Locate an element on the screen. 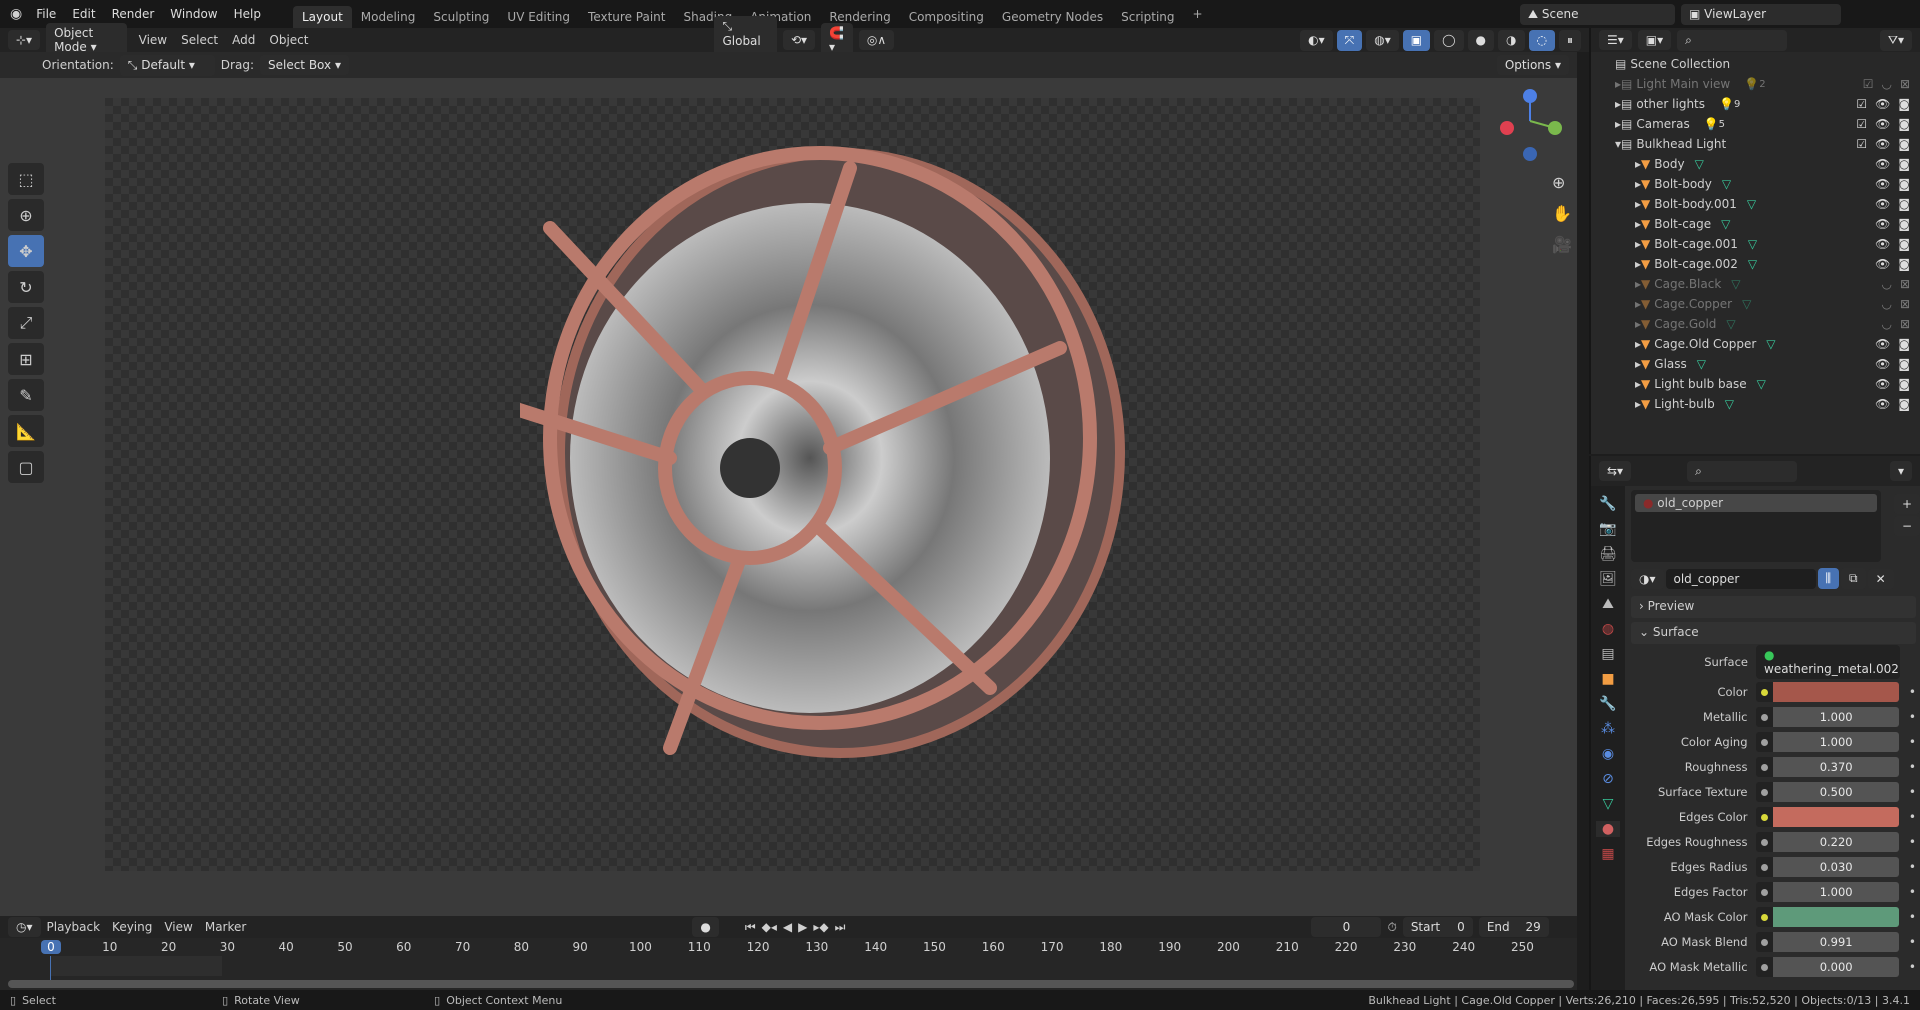  start-frame-field: Start 0 is located at coordinates (1437, 927).